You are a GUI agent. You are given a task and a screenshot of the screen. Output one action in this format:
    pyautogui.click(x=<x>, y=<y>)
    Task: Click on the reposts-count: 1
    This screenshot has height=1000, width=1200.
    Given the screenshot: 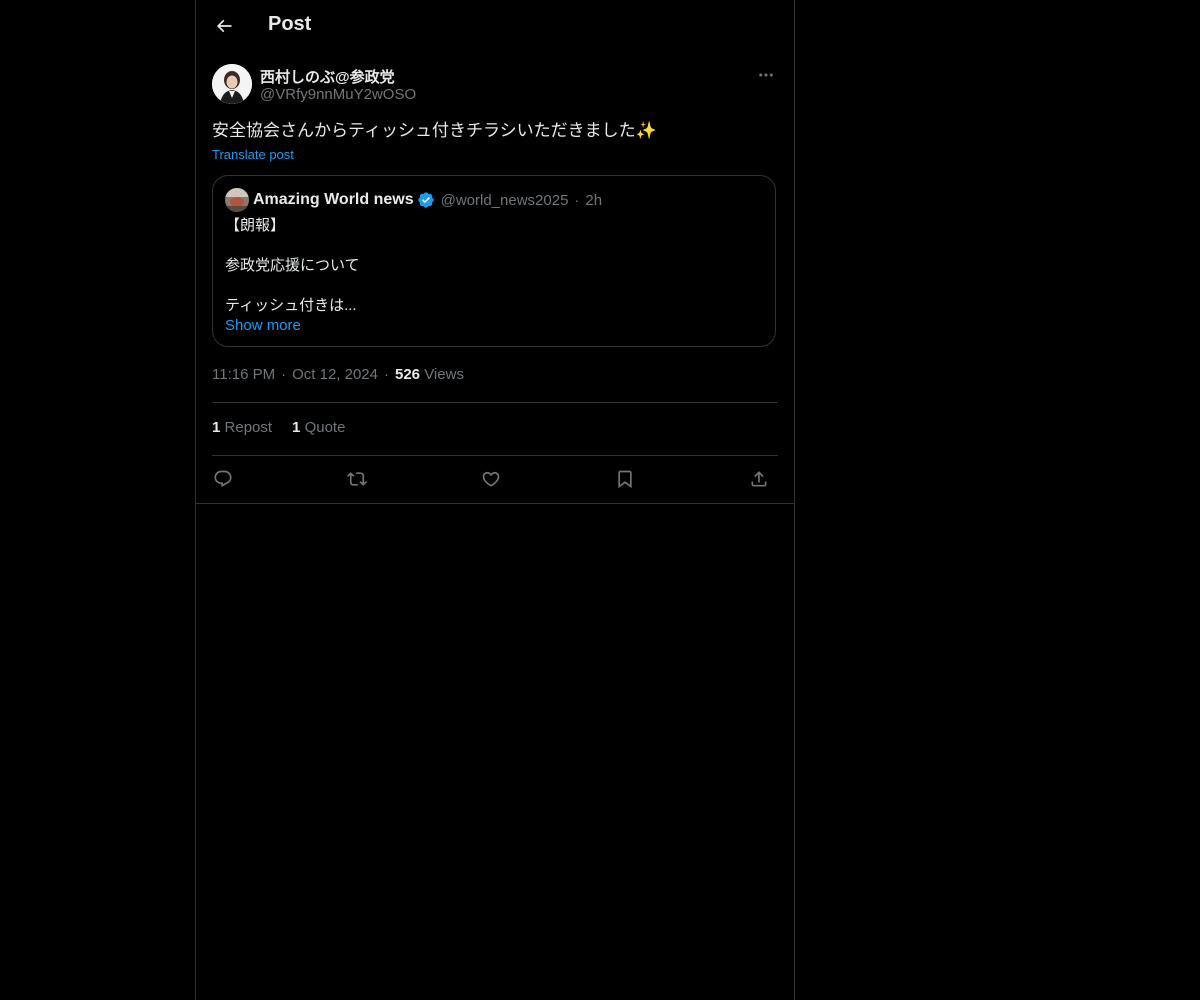 What is the action you would take?
    pyautogui.click(x=216, y=427)
    